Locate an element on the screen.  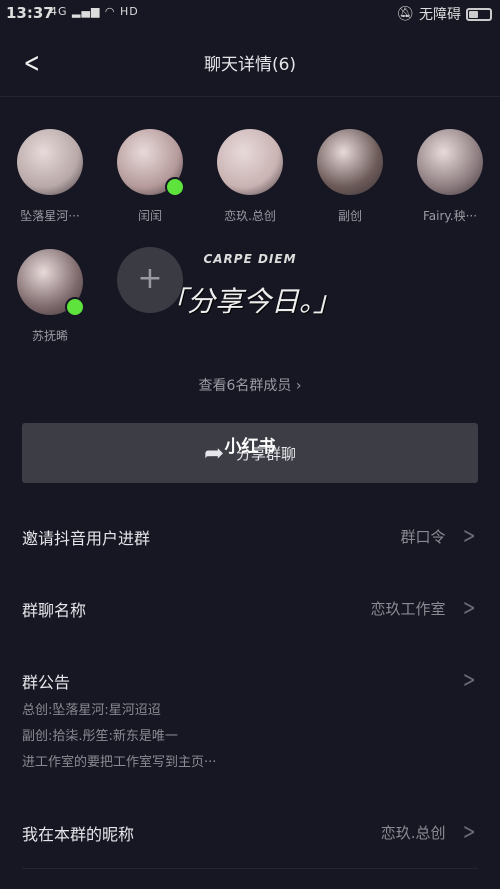
status-time: 13:37 is located at coordinates (30, 13).